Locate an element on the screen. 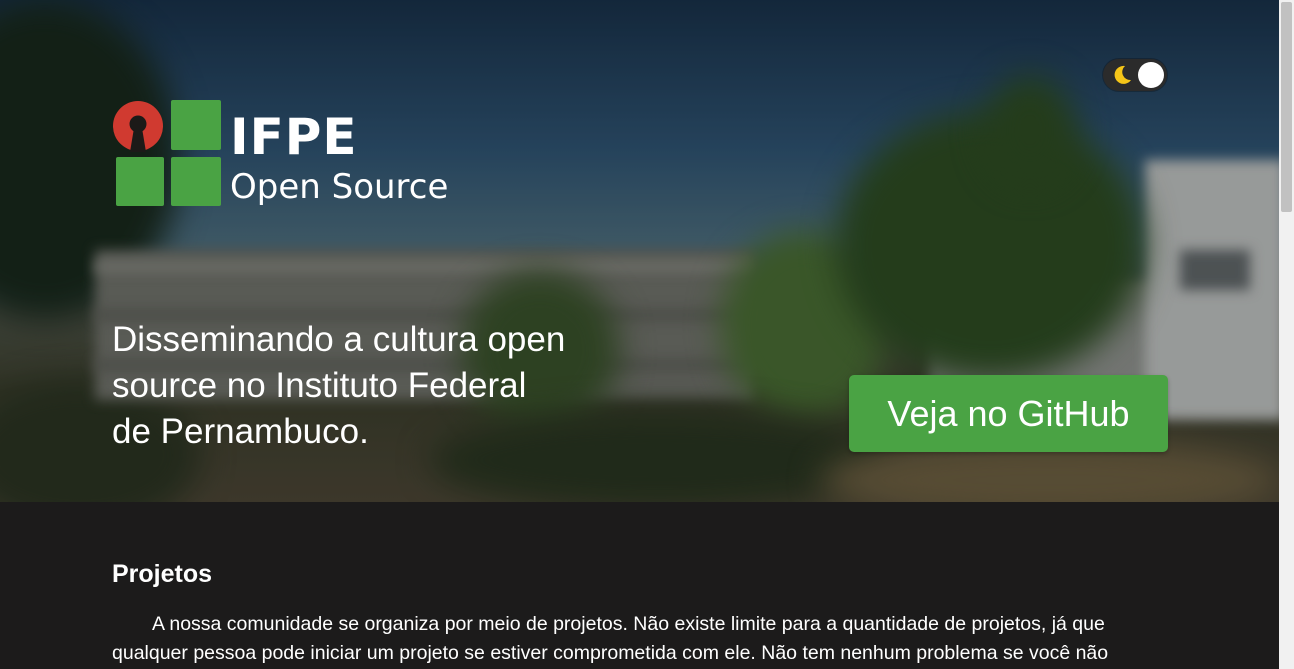  github-button: Veja no GitHub is located at coordinates (1008, 413).